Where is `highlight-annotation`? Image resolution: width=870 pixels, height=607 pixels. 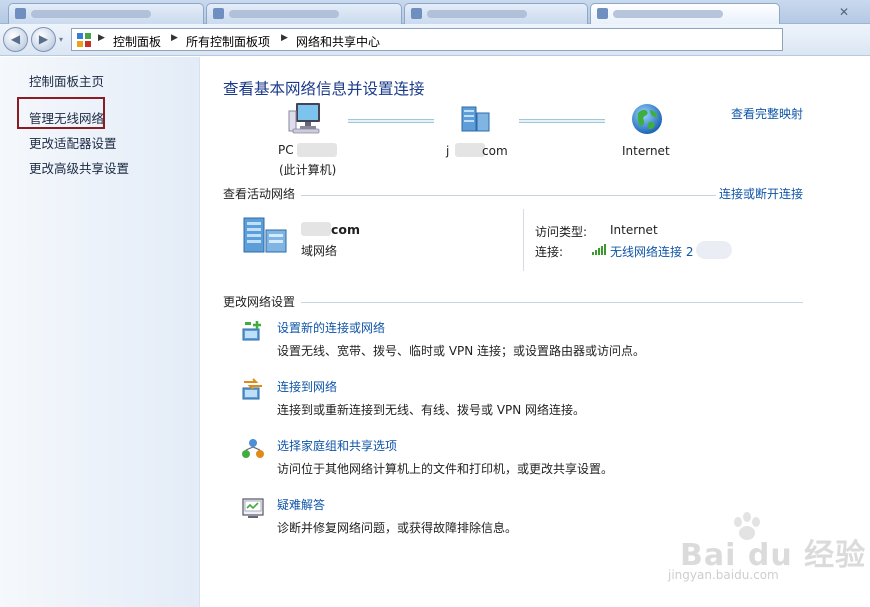
highlight-annotation is located at coordinates (61, 113).